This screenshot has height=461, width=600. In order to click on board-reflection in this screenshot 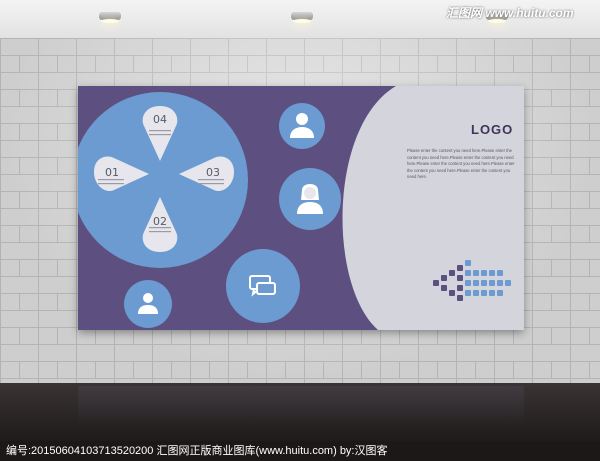, I will do `click(301, 406)`.